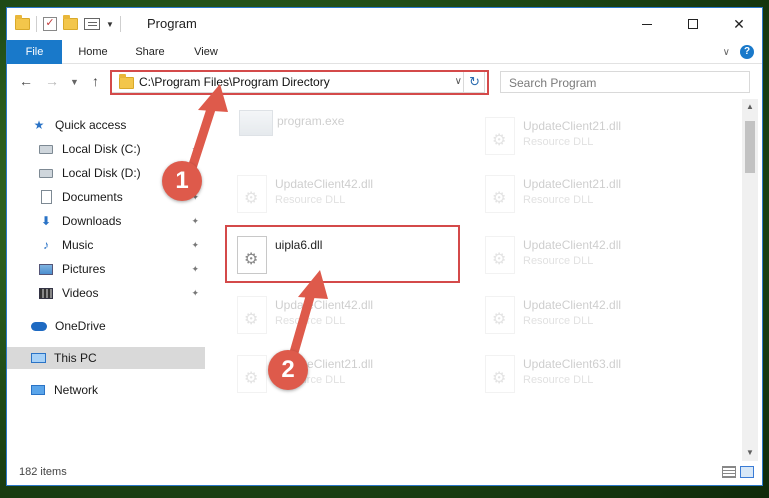 The height and width of the screenshot is (498, 769). Describe the element at coordinates (747, 472) in the screenshot. I see `large-icons-view-icon` at that location.